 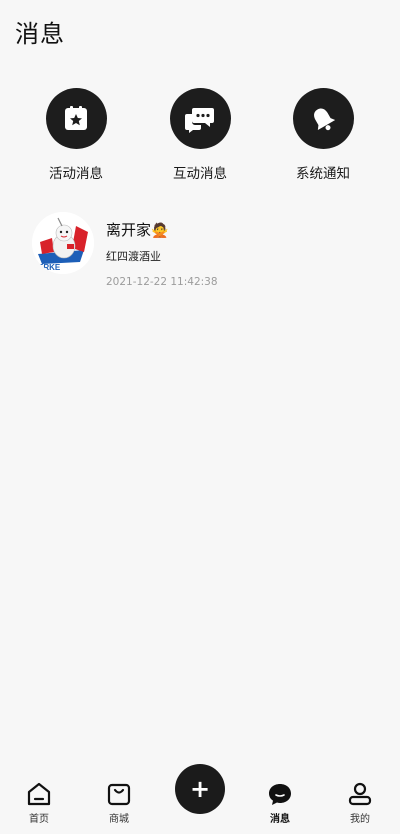 I want to click on erke-mascot-avatar-icon: ERKE, so click(x=63, y=243).